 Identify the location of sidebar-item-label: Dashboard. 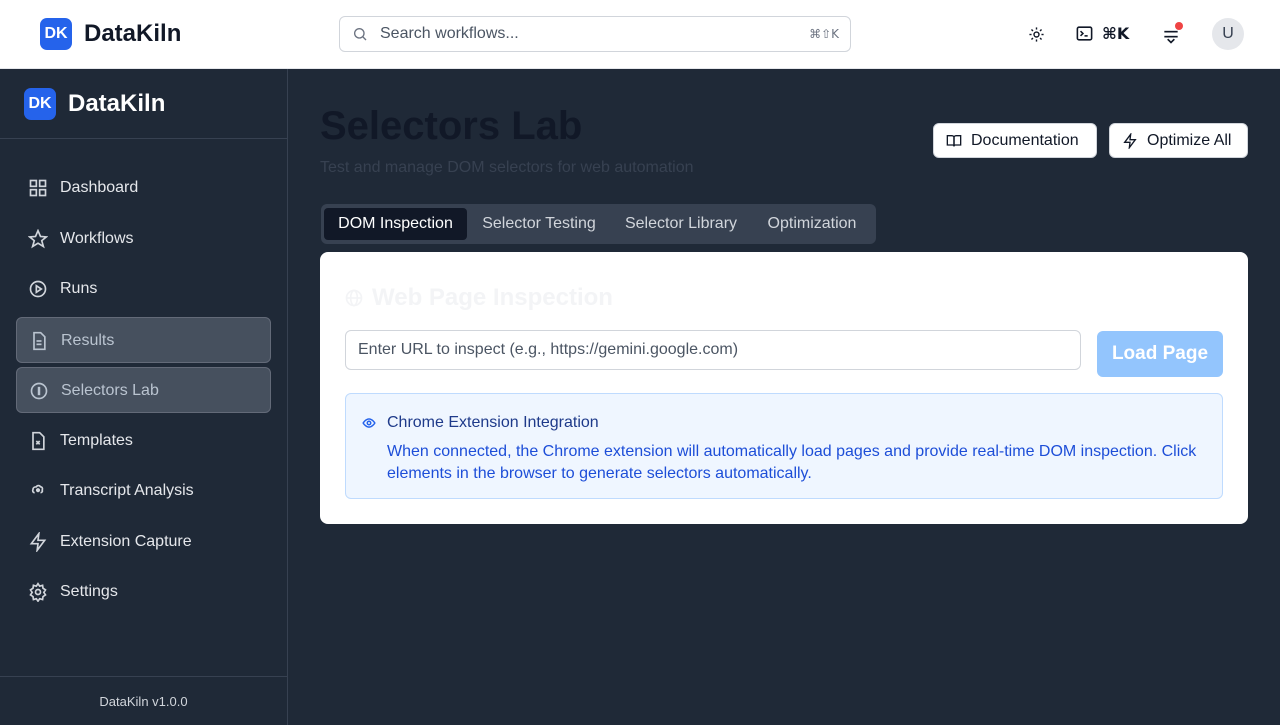
(99, 187).